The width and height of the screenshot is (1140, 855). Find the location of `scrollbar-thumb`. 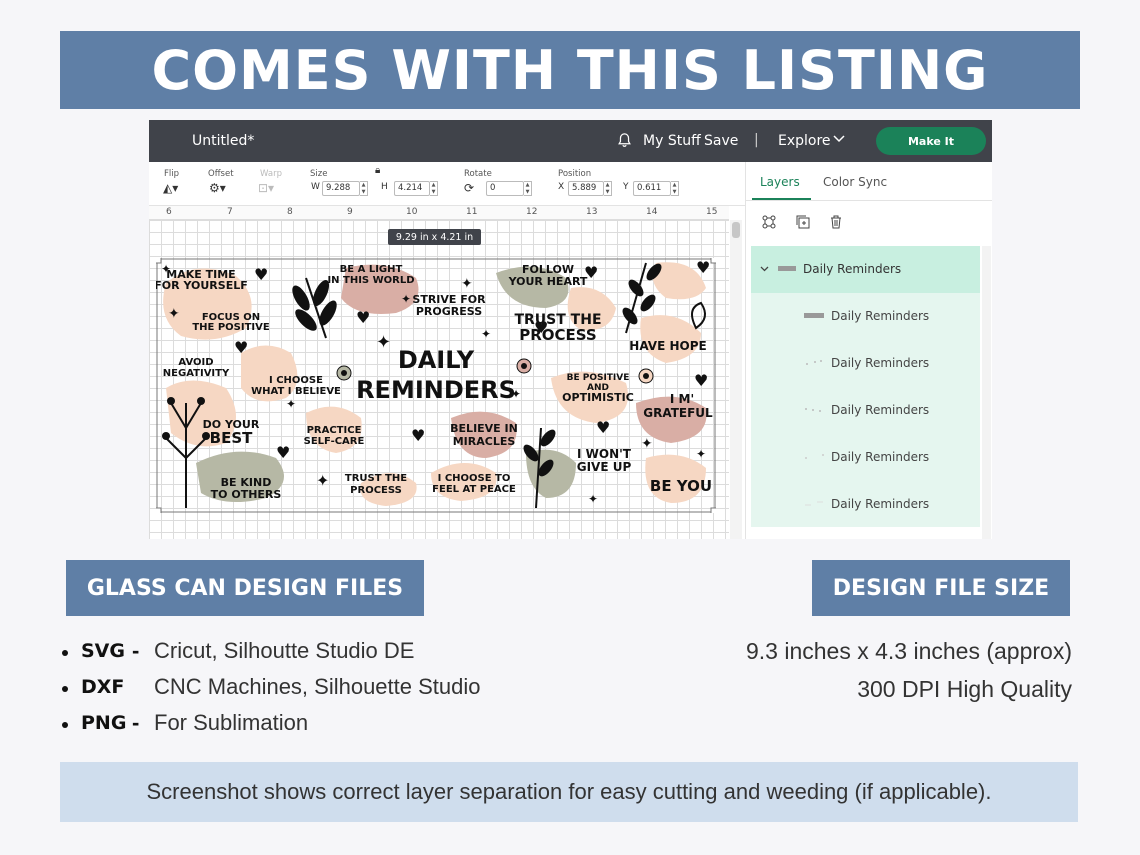

scrollbar-thumb is located at coordinates (736, 230).